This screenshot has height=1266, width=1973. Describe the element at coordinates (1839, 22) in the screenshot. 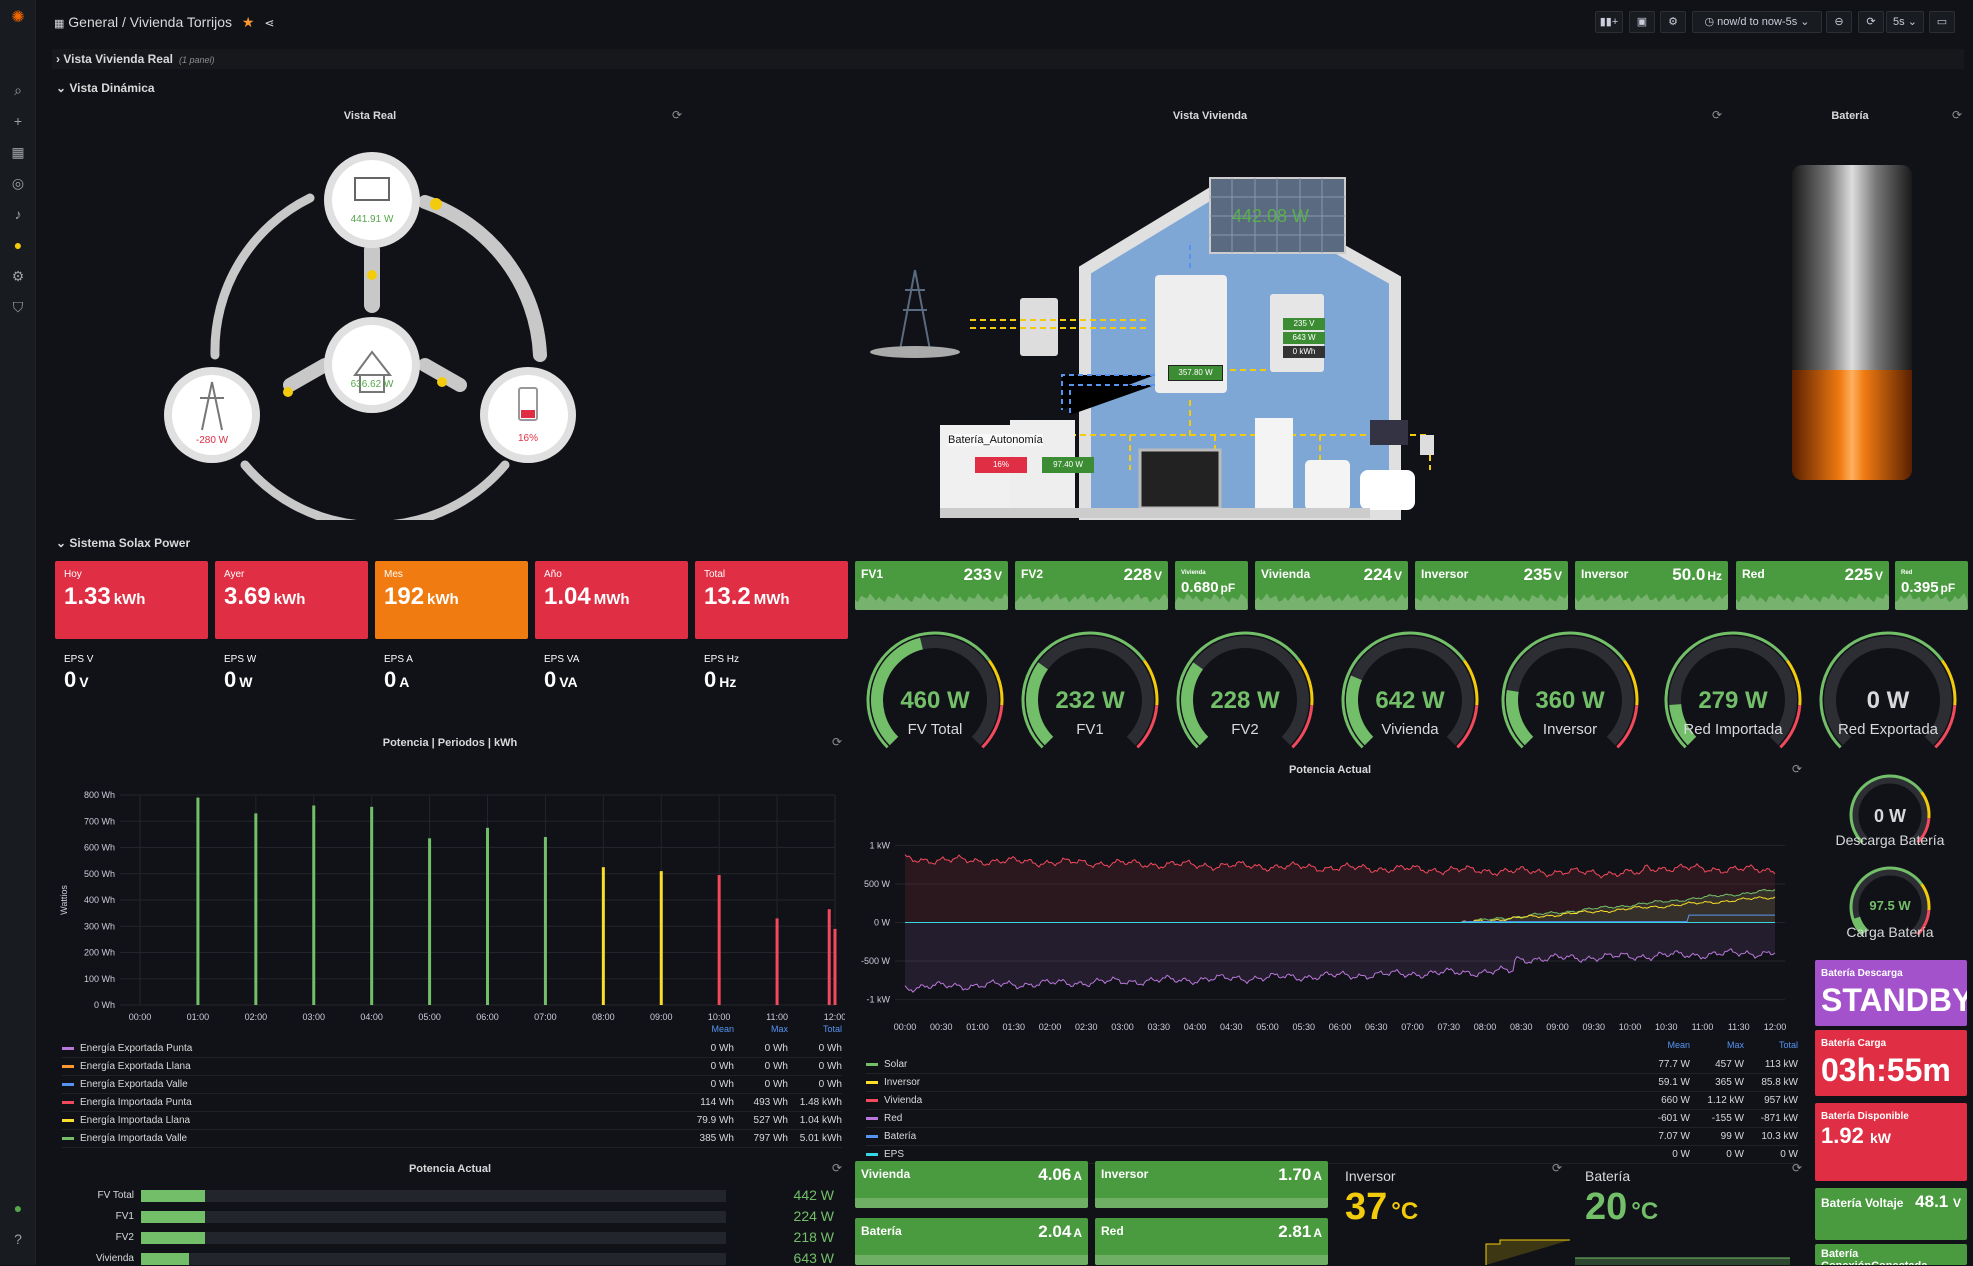

I see `zoom-out-icon: ⊖` at that location.